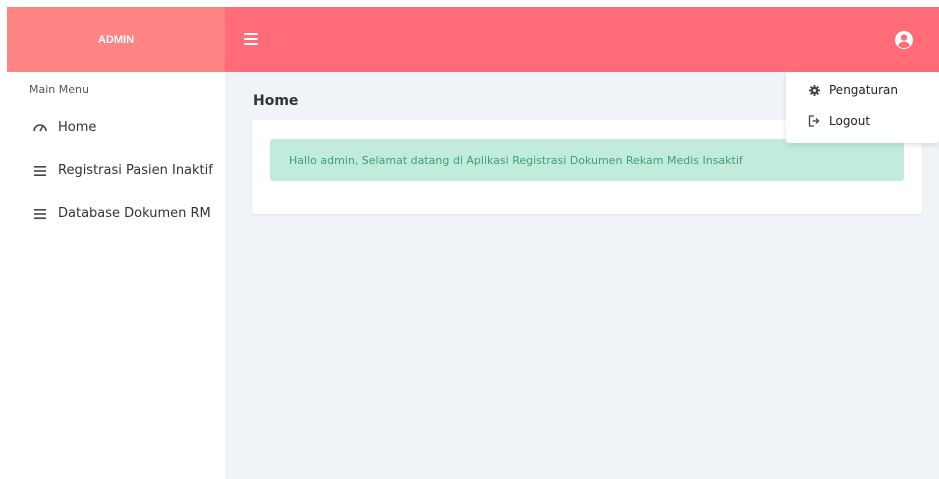  What do you see at coordinates (814, 90) in the screenshot?
I see `gear-icon` at bounding box center [814, 90].